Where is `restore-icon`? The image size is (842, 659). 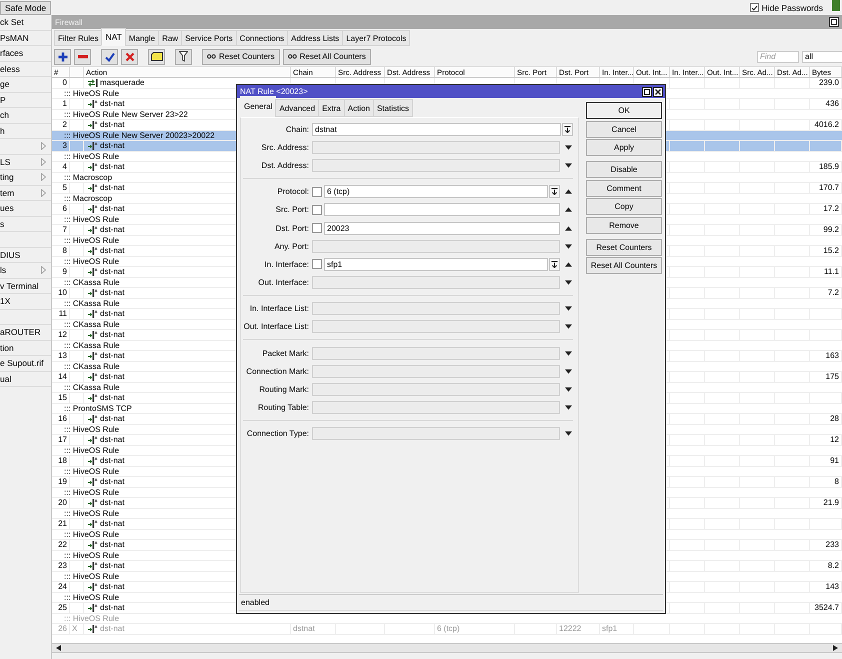 restore-icon is located at coordinates (834, 22).